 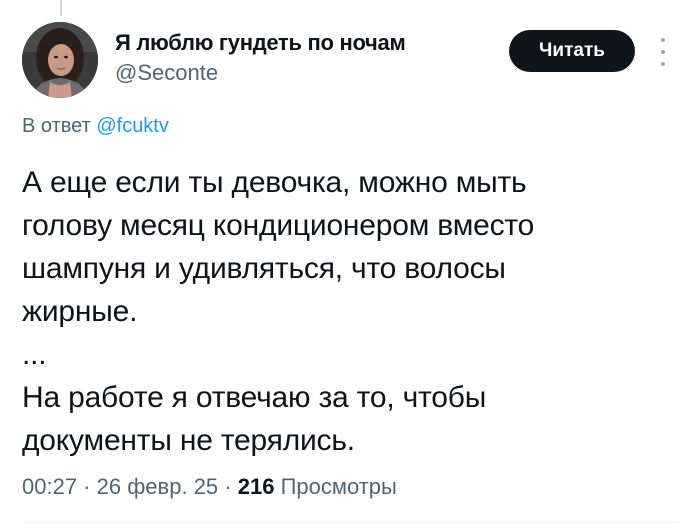 I want to click on tweet-meta: 00:27 · 26 февр. 25 · 216 Просмотры, so click(x=209, y=487).